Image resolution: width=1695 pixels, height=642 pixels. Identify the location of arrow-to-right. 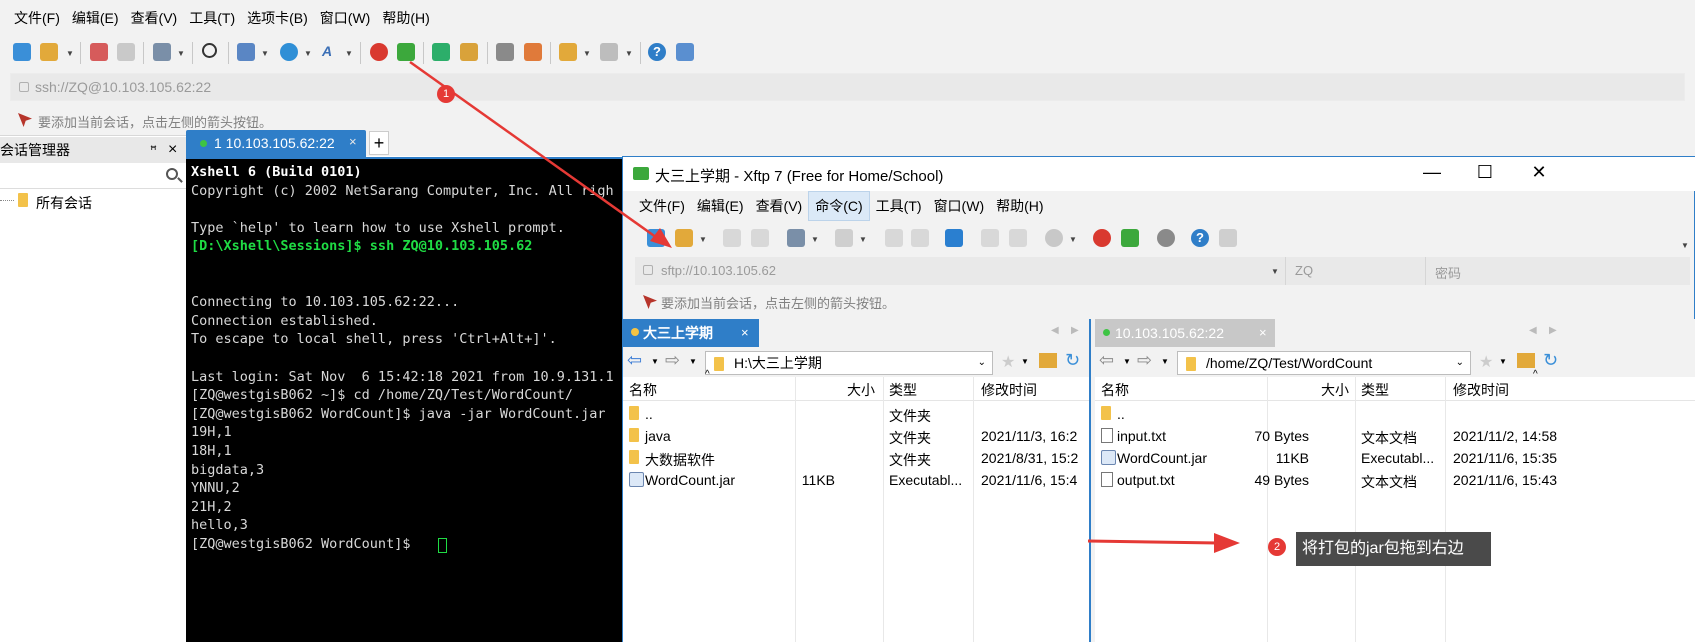
(1153, 542).